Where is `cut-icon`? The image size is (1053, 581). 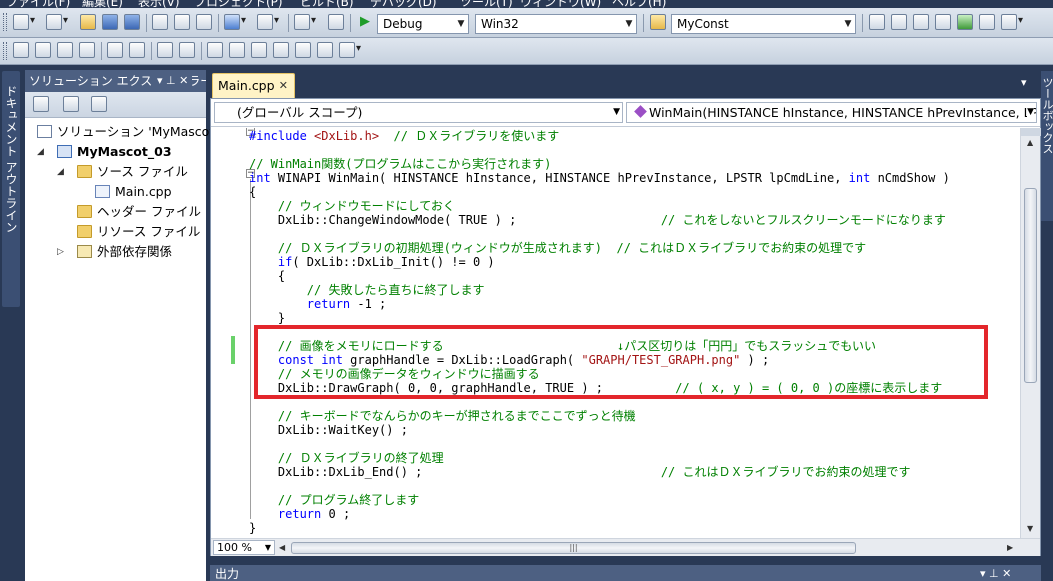
cut-icon is located at coordinates (160, 22).